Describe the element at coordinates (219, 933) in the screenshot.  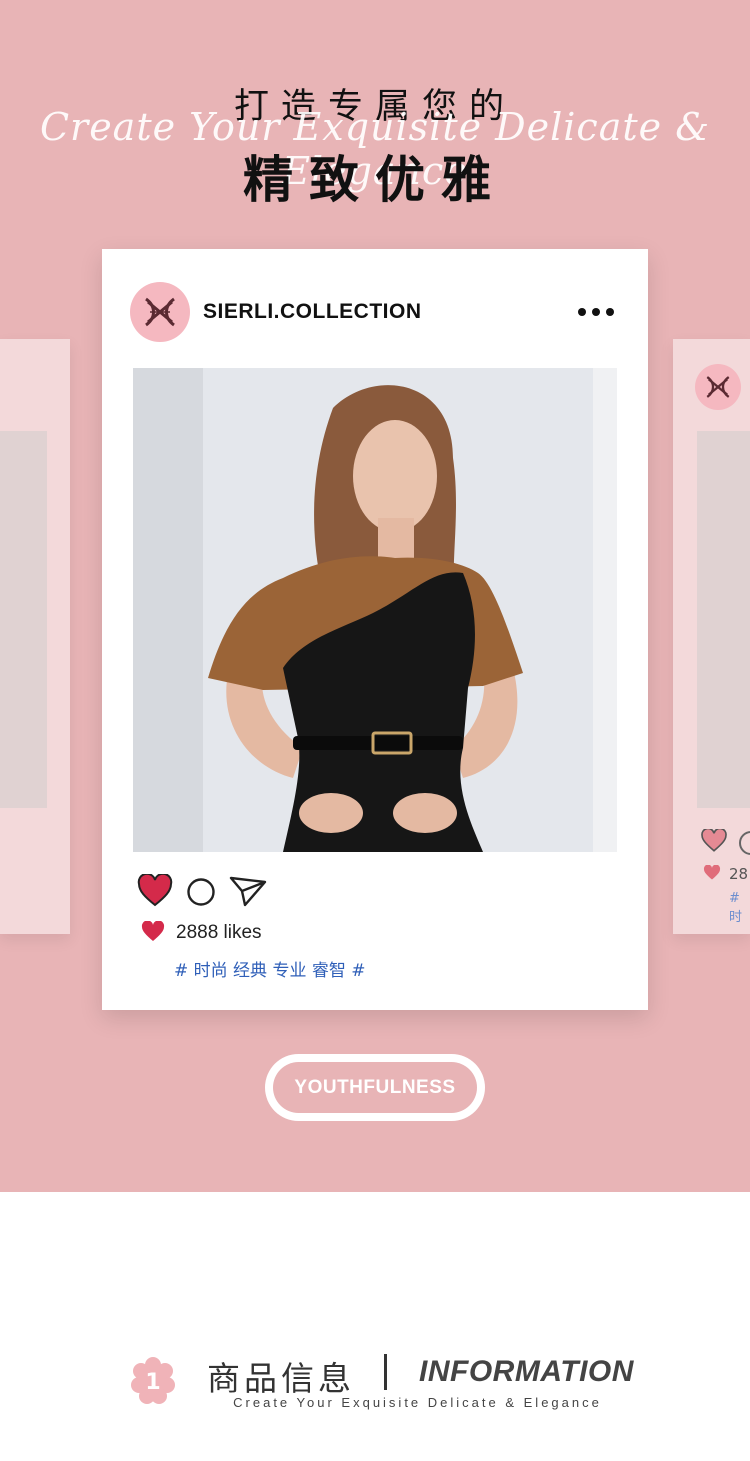
I see `likes-count: 2888 likes` at that location.